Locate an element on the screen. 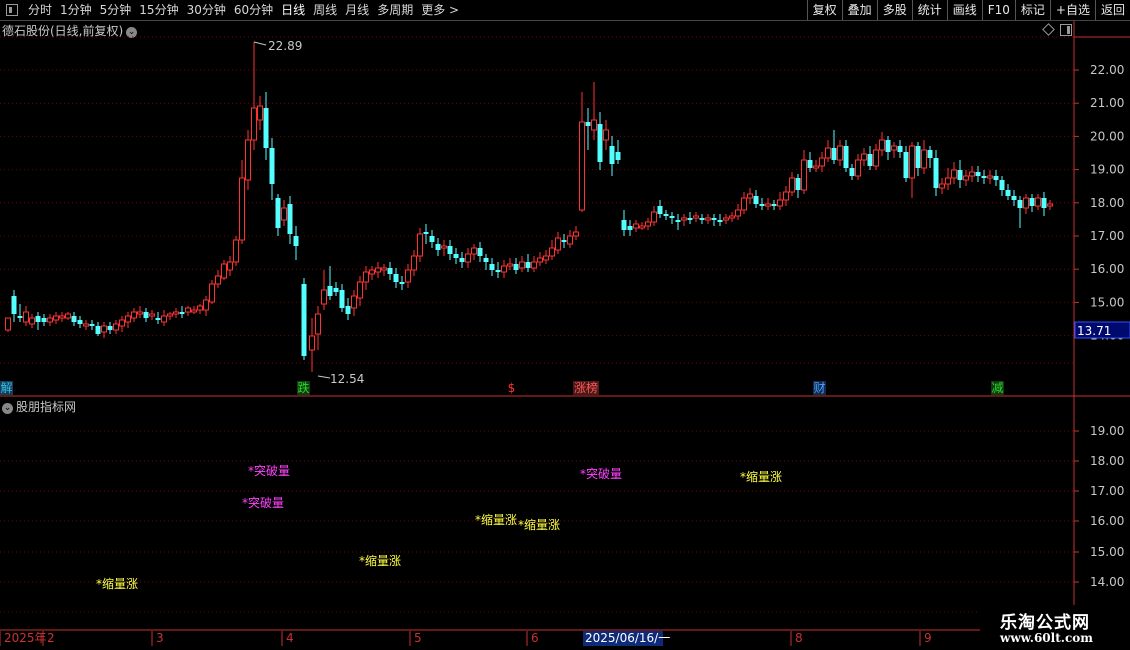 The width and height of the screenshot is (1130, 650). event-tag-text: $ is located at coordinates (512, 388).